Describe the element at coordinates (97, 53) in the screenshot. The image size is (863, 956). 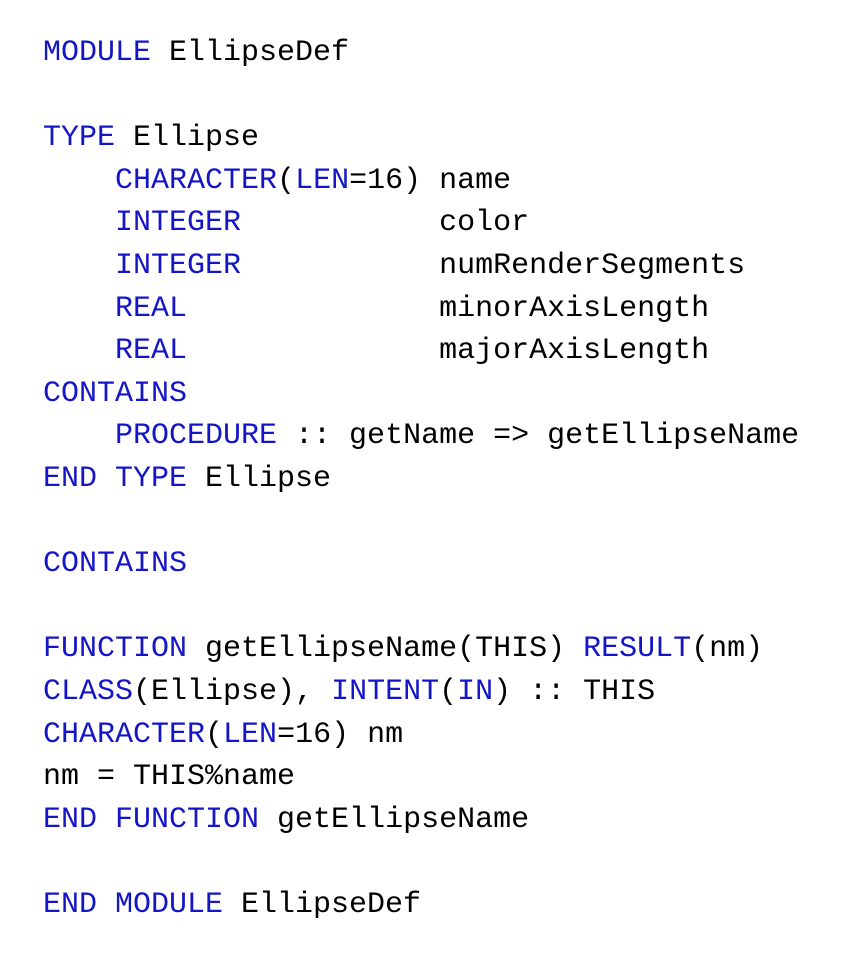
I see `code-keyword: MODULE` at that location.